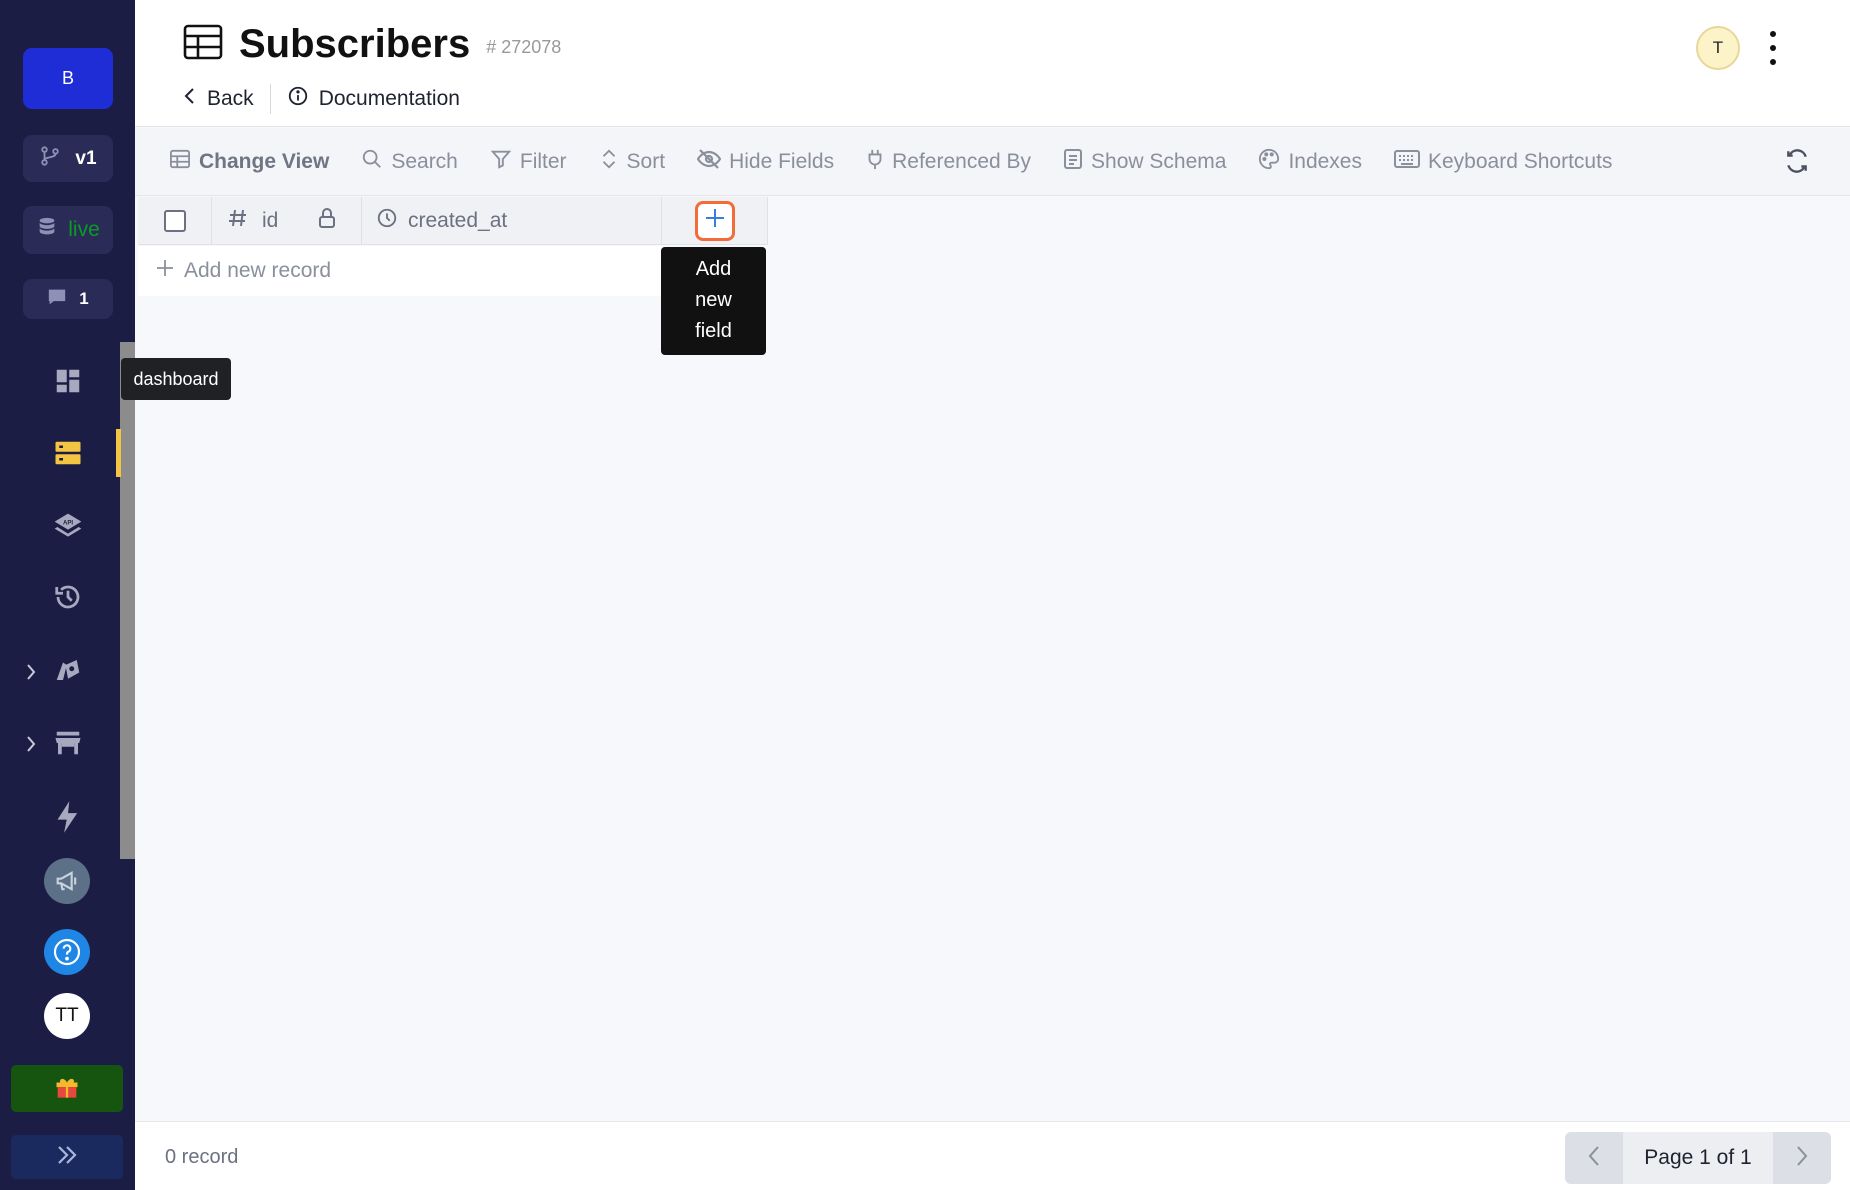  I want to click on keyboard-icon, so click(1407, 162).